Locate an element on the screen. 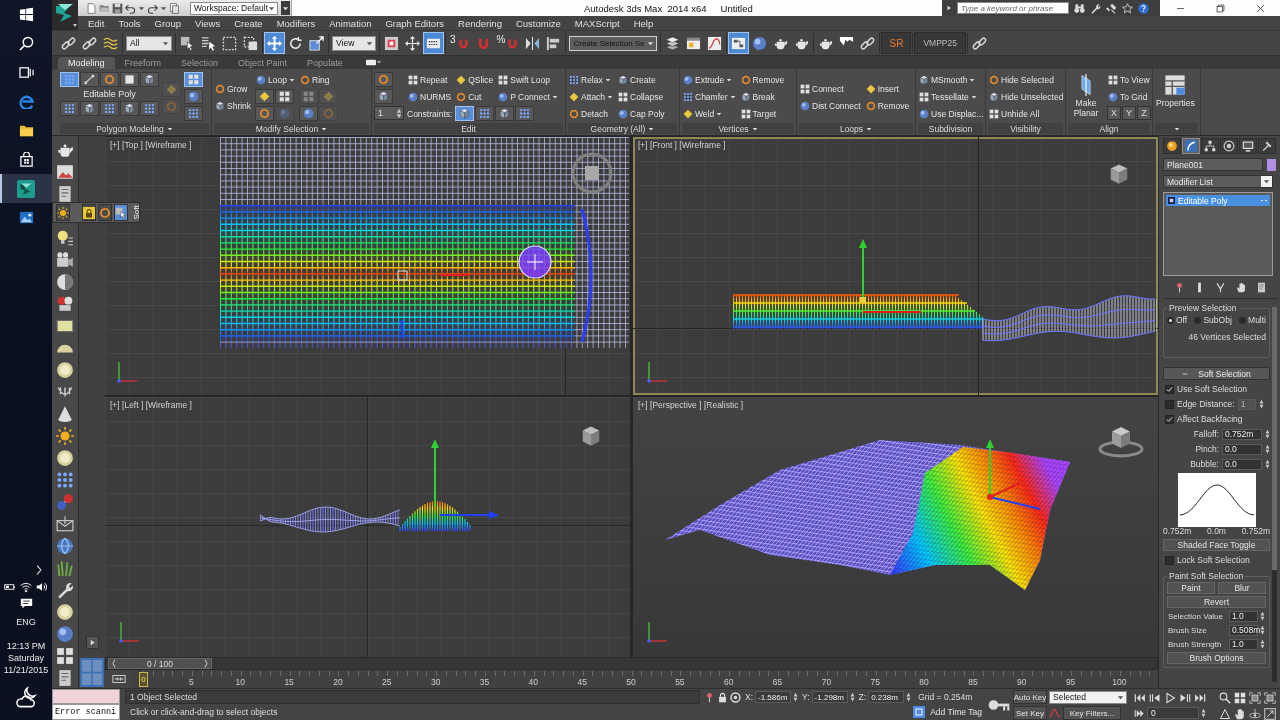 The image size is (1280, 720). ribbon-button: Target is located at coordinates (762, 113).